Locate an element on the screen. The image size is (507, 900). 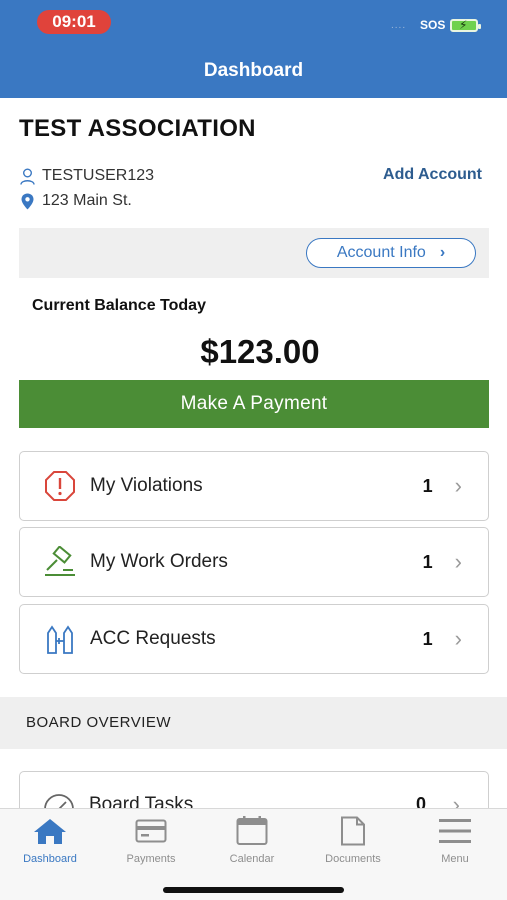
violations-card: My Violations 1 › is located at coordinates (254, 486).